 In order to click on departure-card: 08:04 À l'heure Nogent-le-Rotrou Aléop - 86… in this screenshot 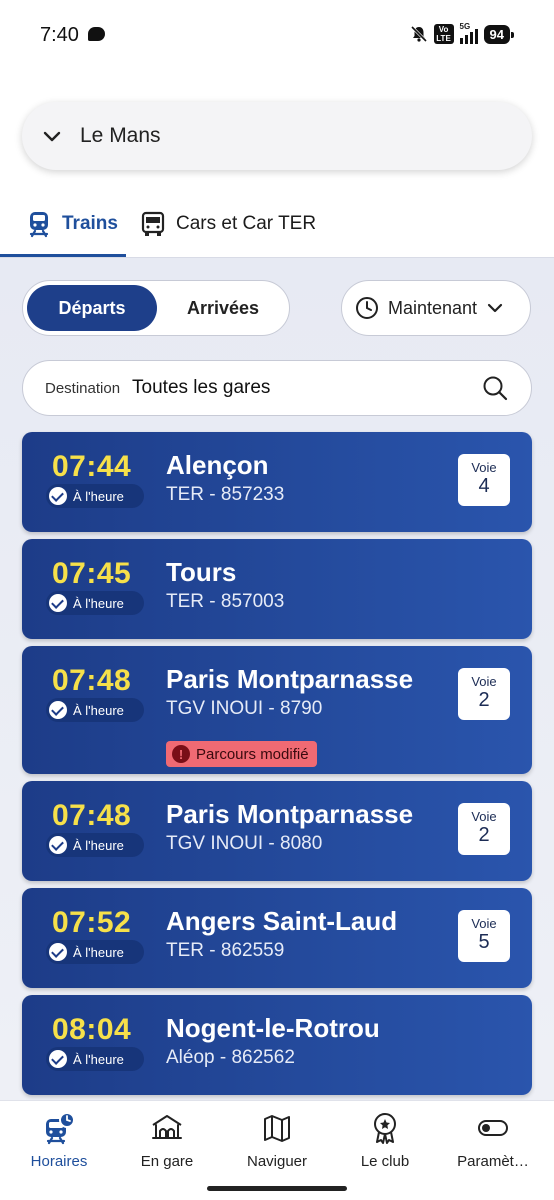, I will do `click(277, 1045)`.